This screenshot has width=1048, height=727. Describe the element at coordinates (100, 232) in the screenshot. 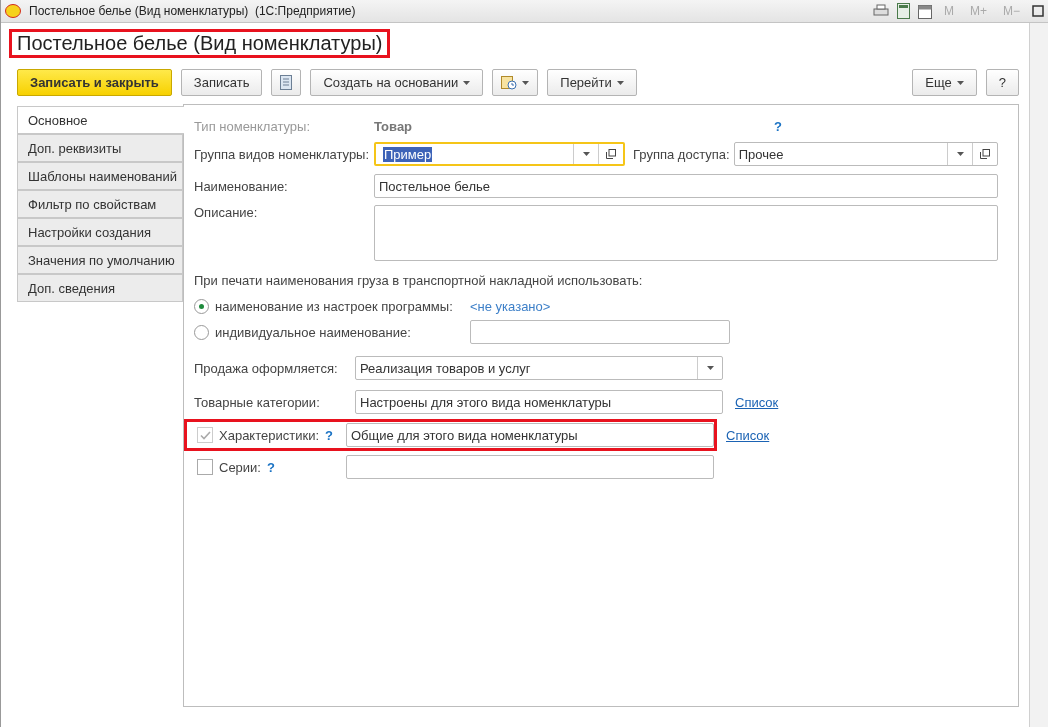

I see `tab: Настройки создания` at that location.